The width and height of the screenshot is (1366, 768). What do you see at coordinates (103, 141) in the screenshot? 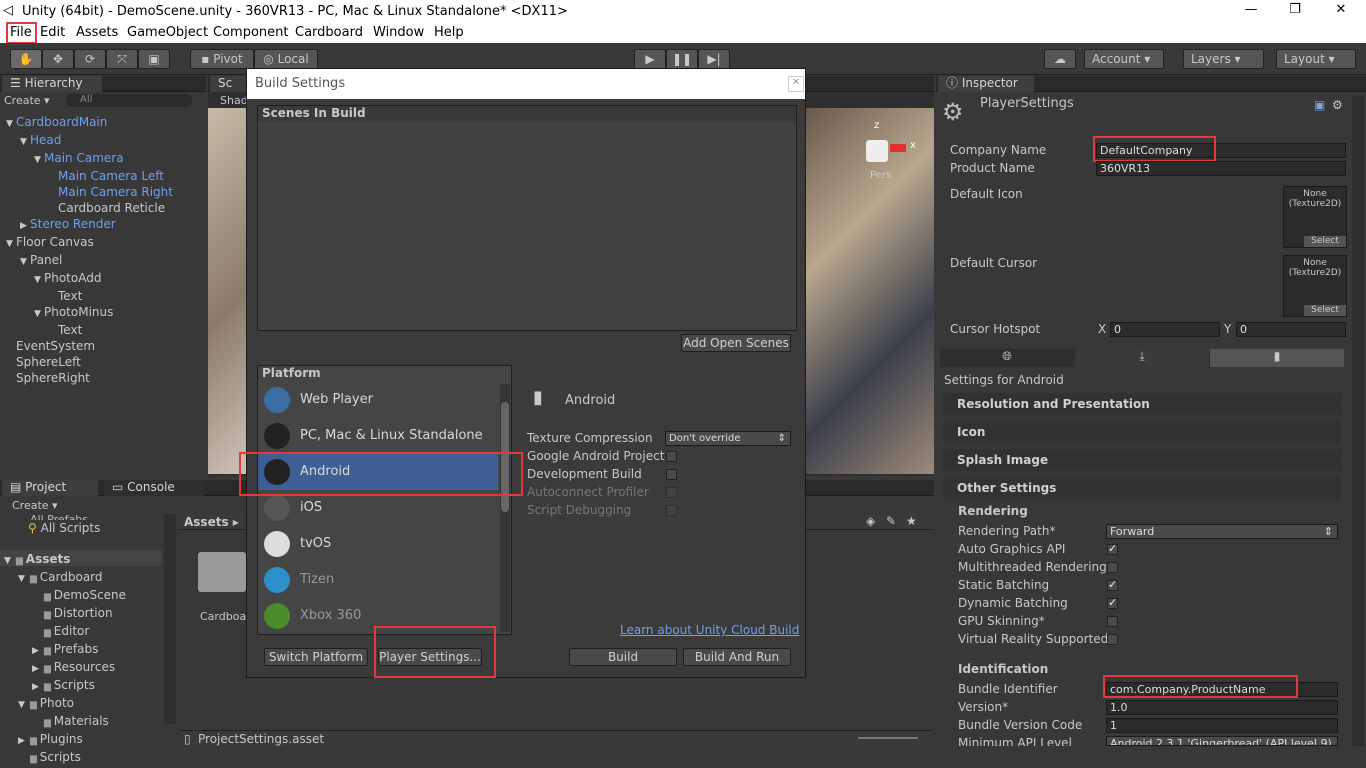
I see `hierarchy-item: ▼ Head` at bounding box center [103, 141].